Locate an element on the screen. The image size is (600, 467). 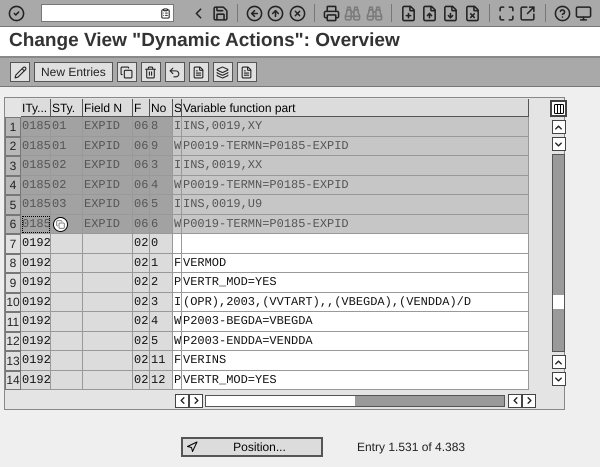
table-cell: 3 is located at coordinates (161, 302).